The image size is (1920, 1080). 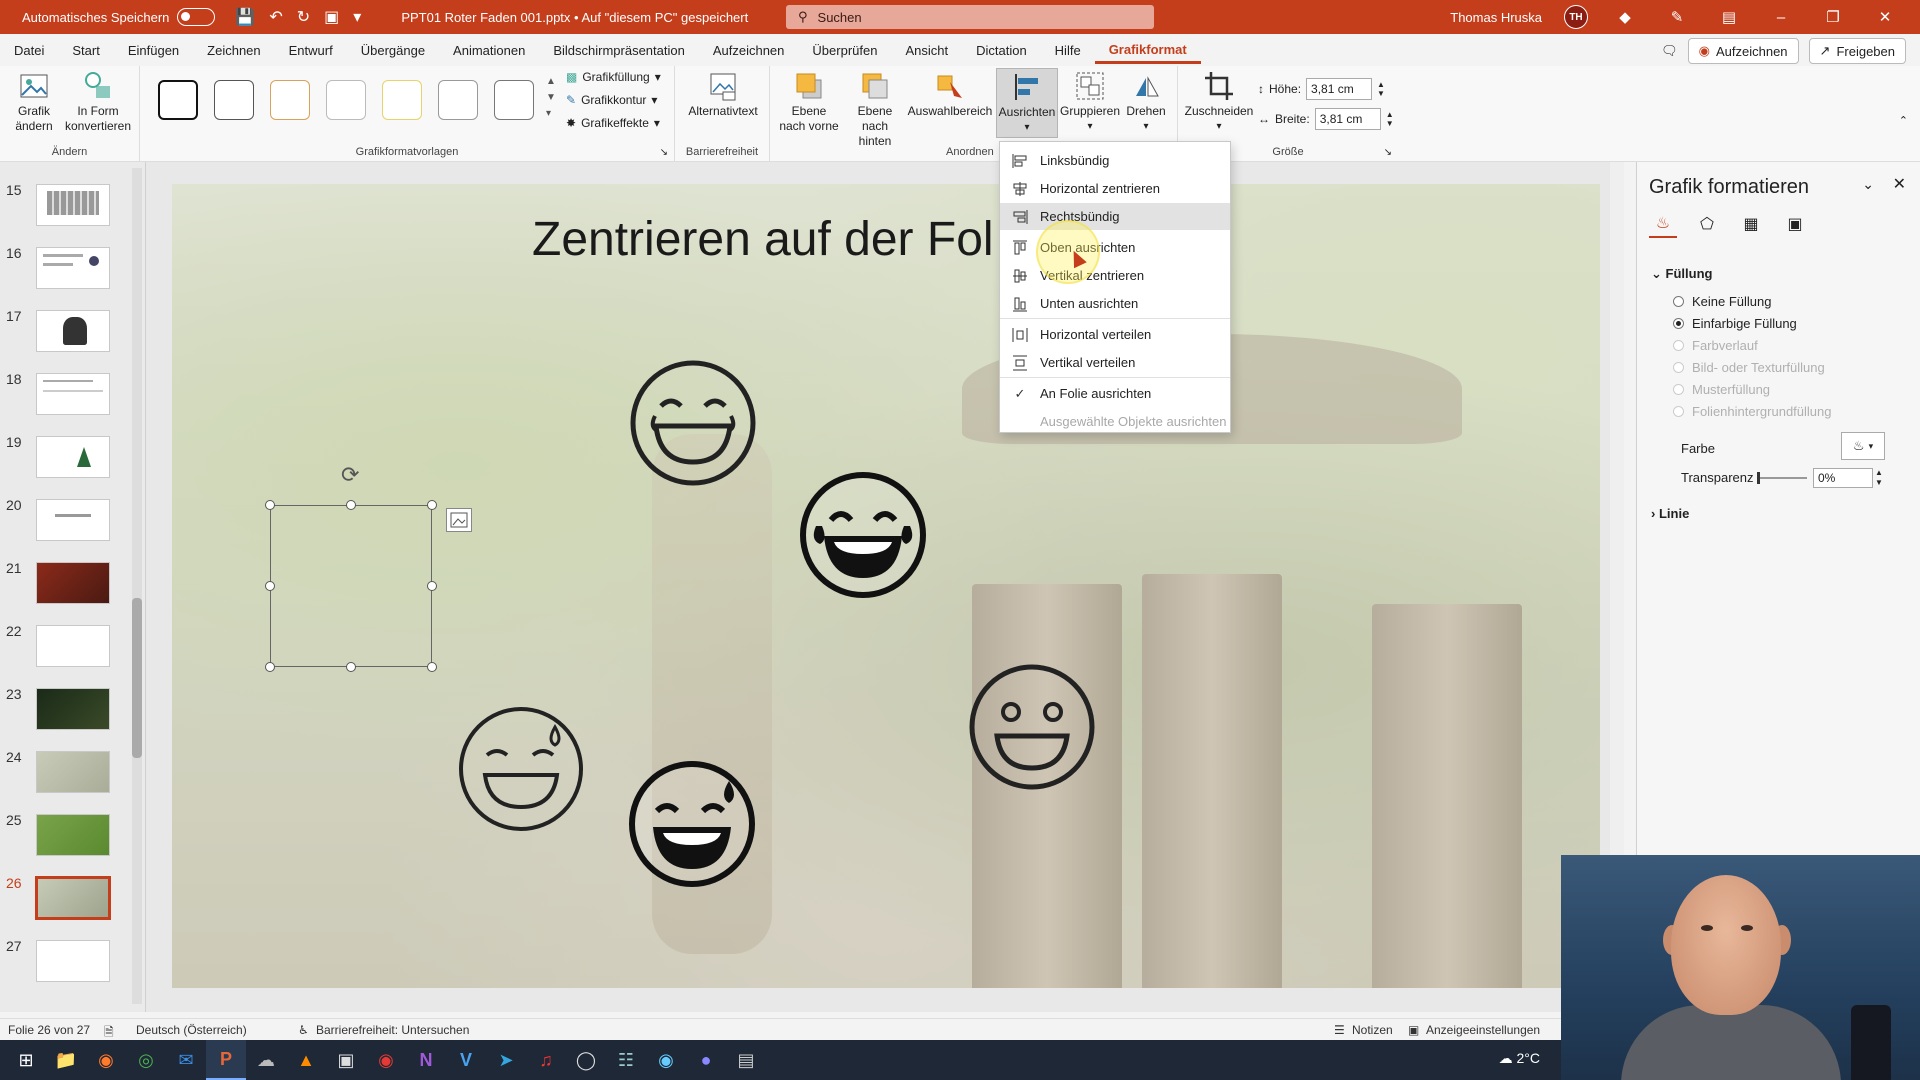 I want to click on sweat-grin-emoji-icon, so click(x=692, y=824).